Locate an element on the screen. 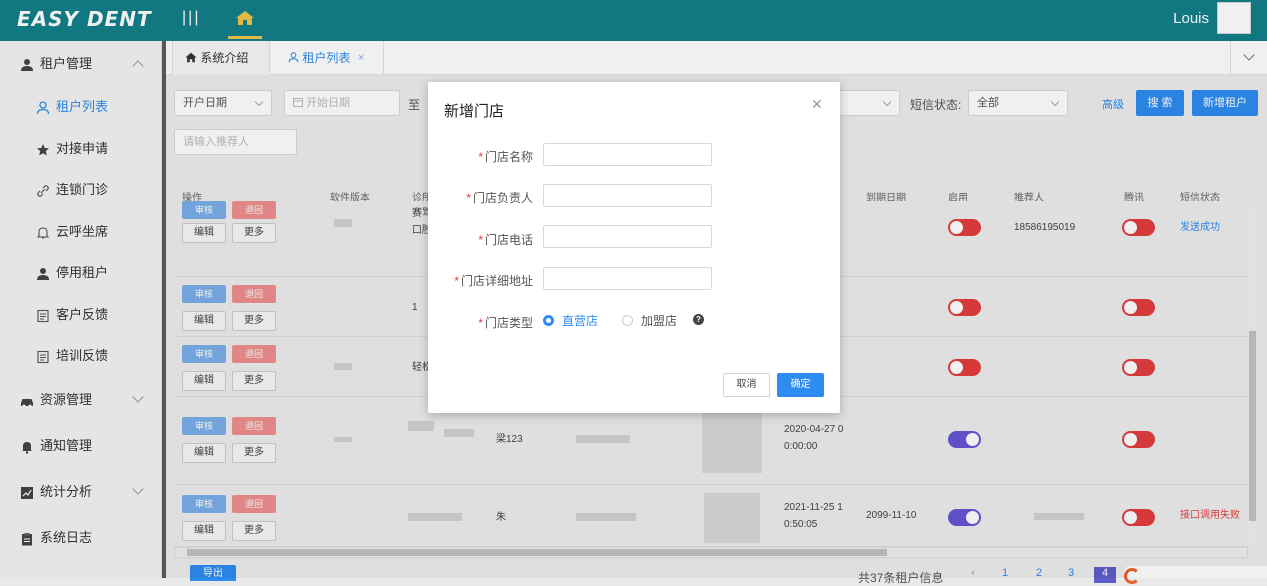 The height and width of the screenshot is (586, 1267). store-manager-label: * 门店负责人 is located at coordinates (499, 198).